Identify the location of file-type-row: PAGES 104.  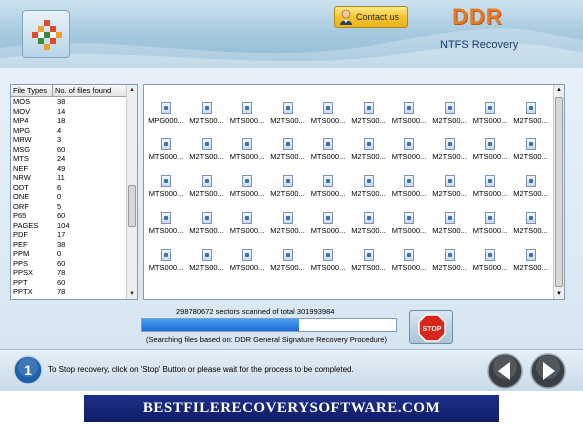
(69, 226).